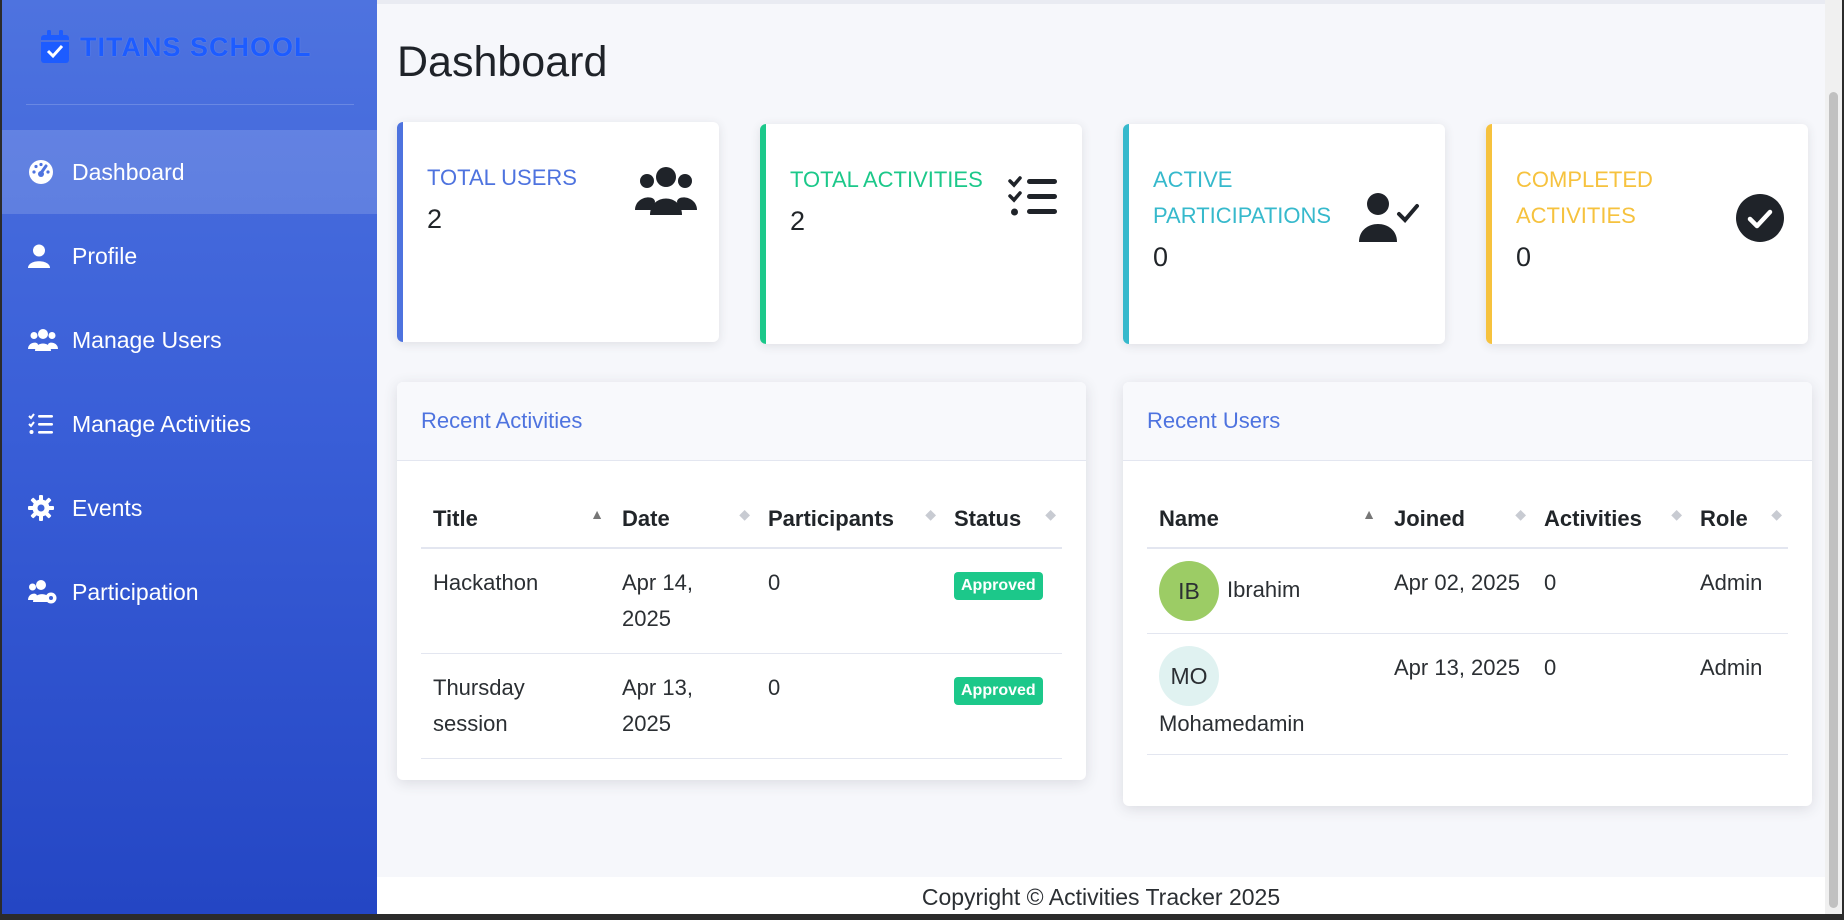 Image resolution: width=1844 pixels, height=920 pixels. I want to click on sidebar-item-label: Dashboard, so click(128, 171).